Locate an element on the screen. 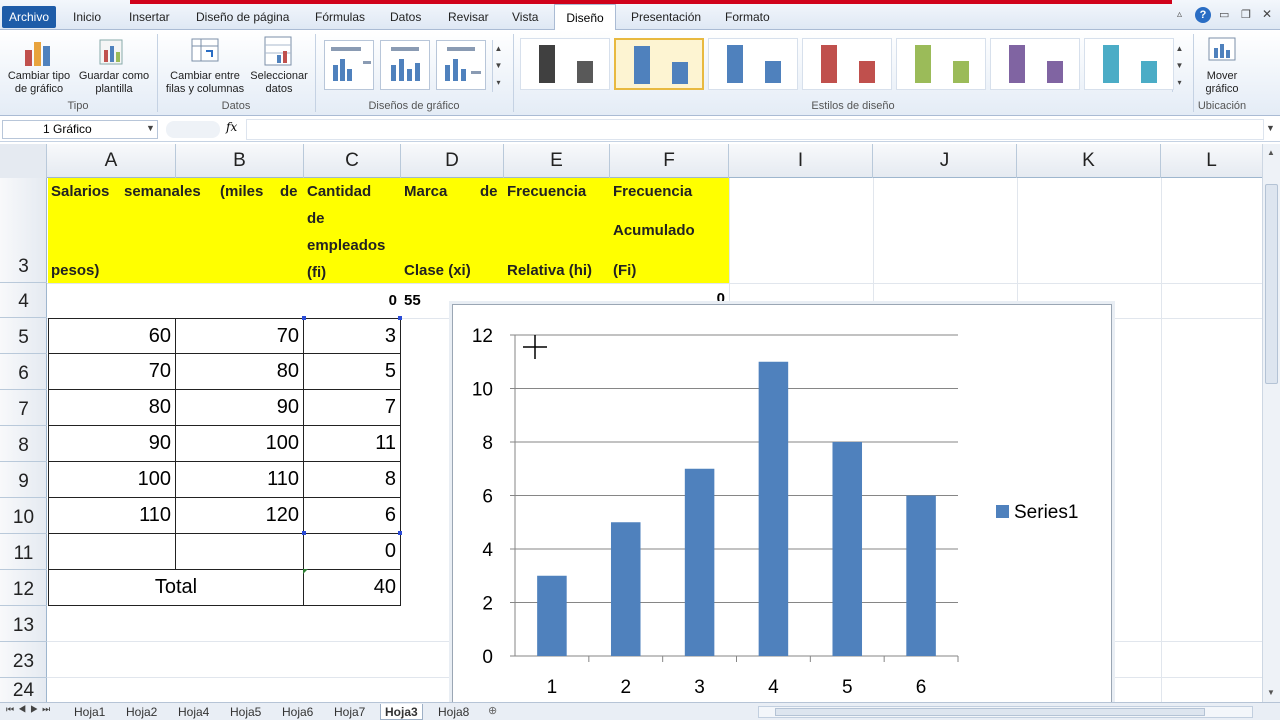  cell-a5: 60 is located at coordinates (112, 336).